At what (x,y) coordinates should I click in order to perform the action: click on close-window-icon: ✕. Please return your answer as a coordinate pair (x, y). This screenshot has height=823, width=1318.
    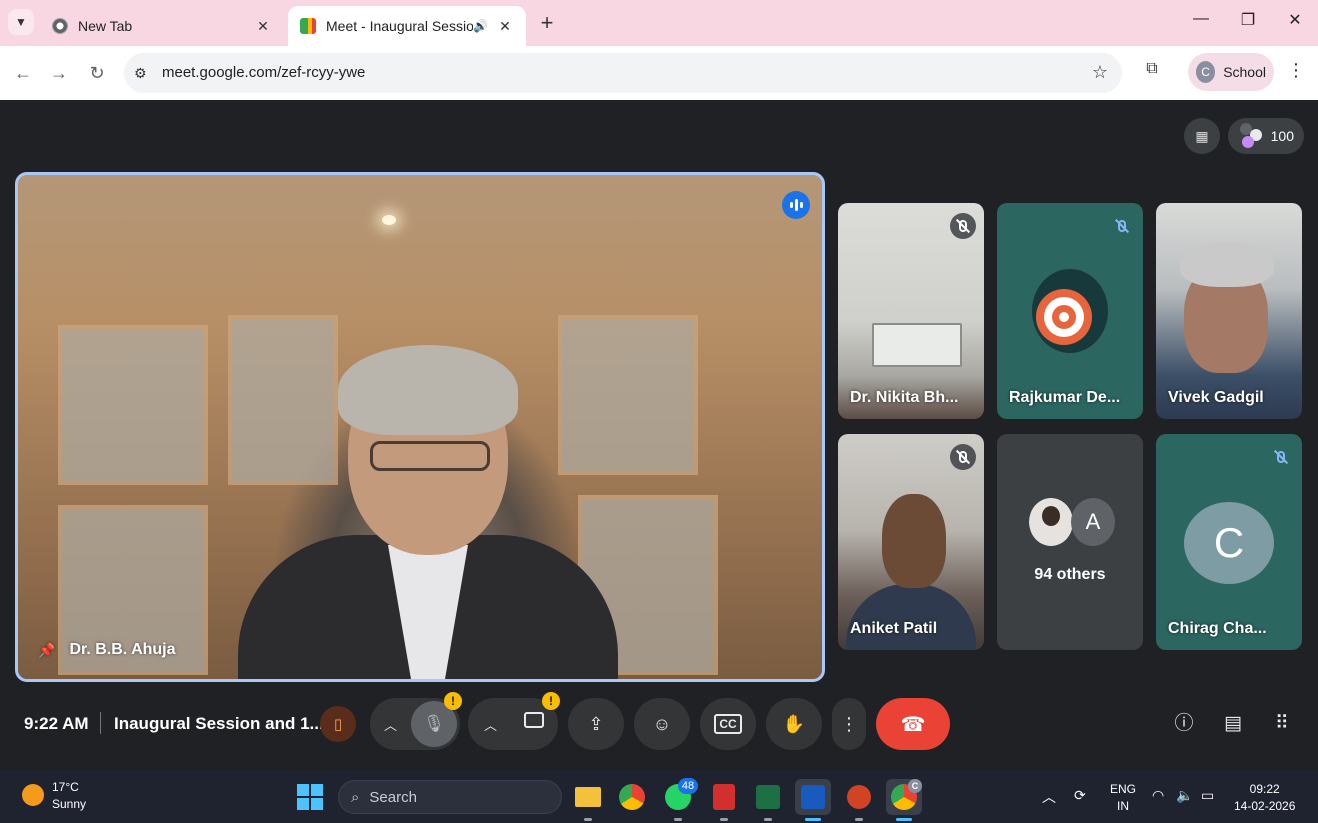
    Looking at the image, I should click on (1295, 20).